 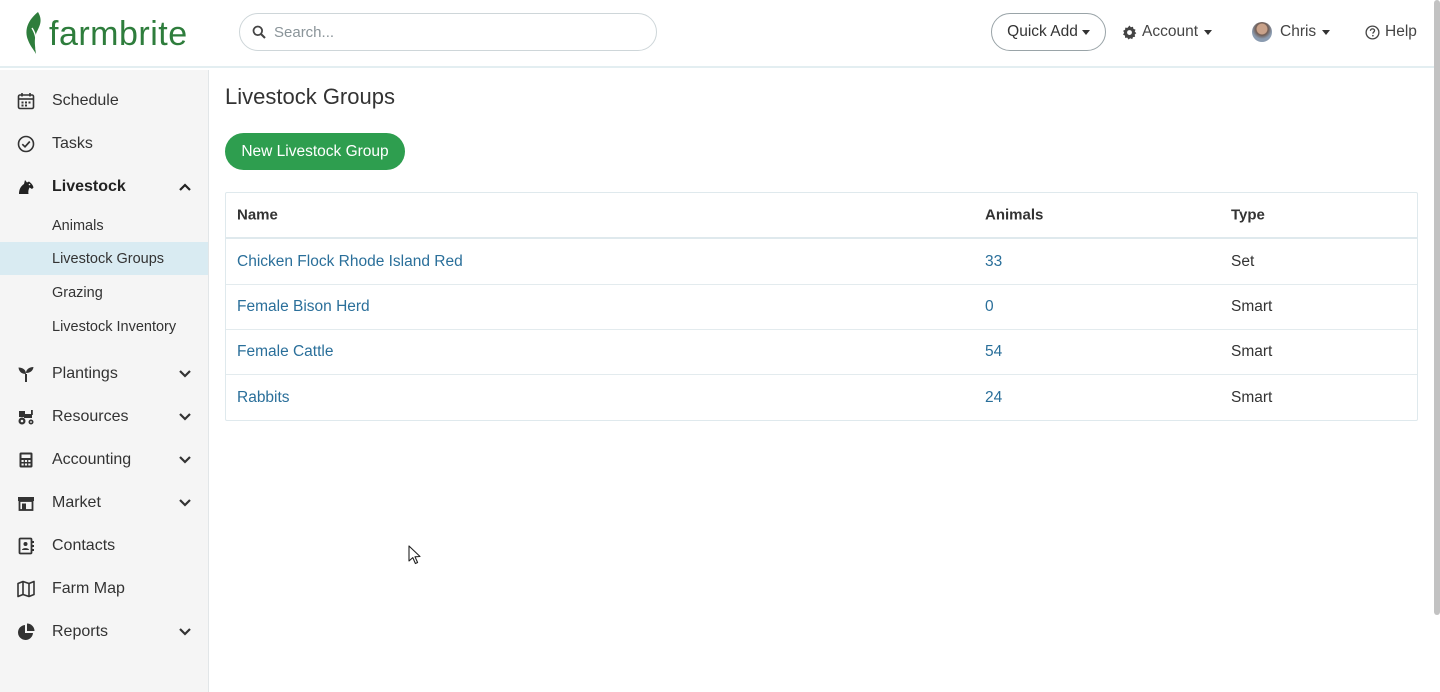 I want to click on sidebar-item-contacts: Contacts, so click(x=104, y=545).